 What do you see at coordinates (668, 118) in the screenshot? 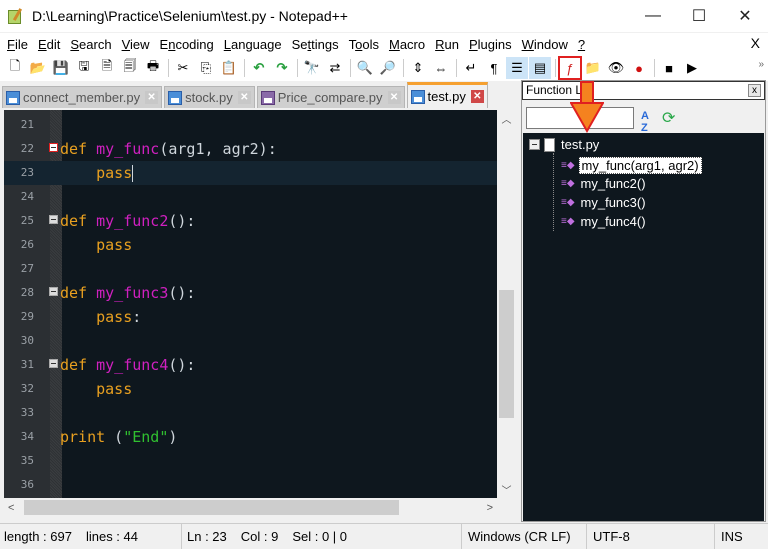
I see `refresh-icon: ⟳` at bounding box center [668, 118].